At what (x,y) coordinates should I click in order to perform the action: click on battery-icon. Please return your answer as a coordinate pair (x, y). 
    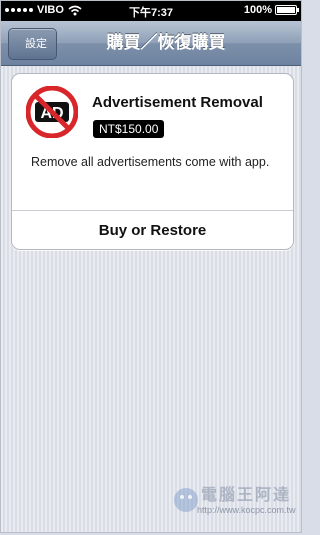
    Looking at the image, I should click on (287, 10).